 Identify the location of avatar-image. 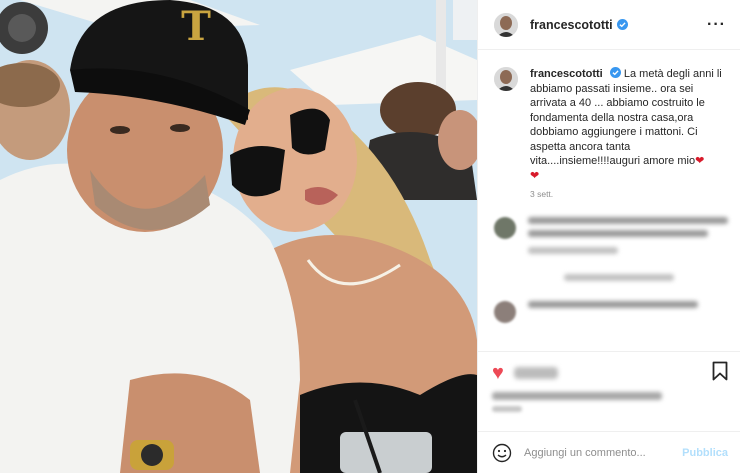
(506, 24).